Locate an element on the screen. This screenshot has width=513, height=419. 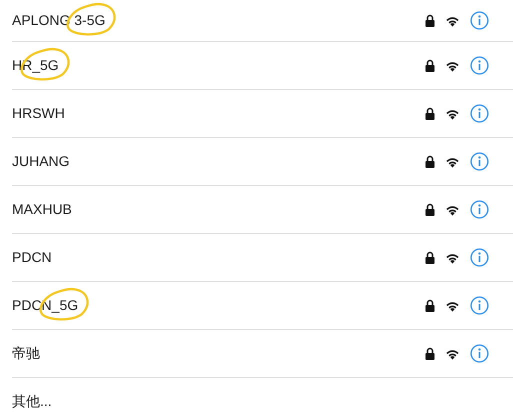
network-name: MAXHUB is located at coordinates (42, 208).